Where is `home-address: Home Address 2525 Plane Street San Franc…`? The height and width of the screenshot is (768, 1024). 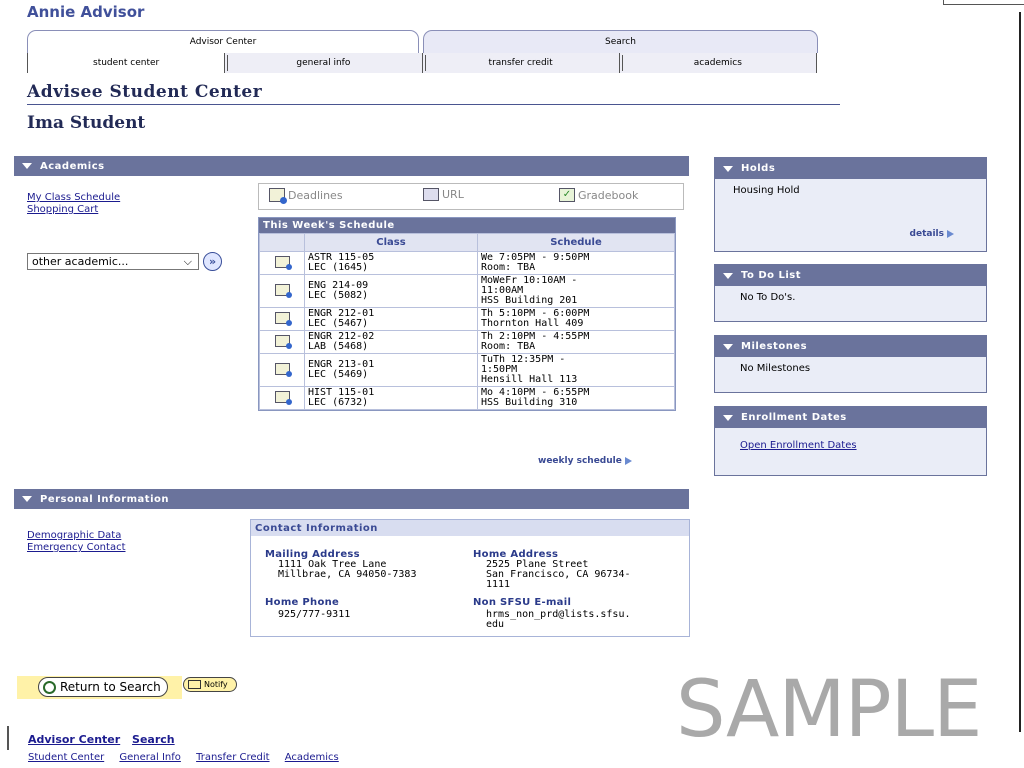
home-address: Home Address 2525 Plane Street San Franc… is located at coordinates (552, 570).